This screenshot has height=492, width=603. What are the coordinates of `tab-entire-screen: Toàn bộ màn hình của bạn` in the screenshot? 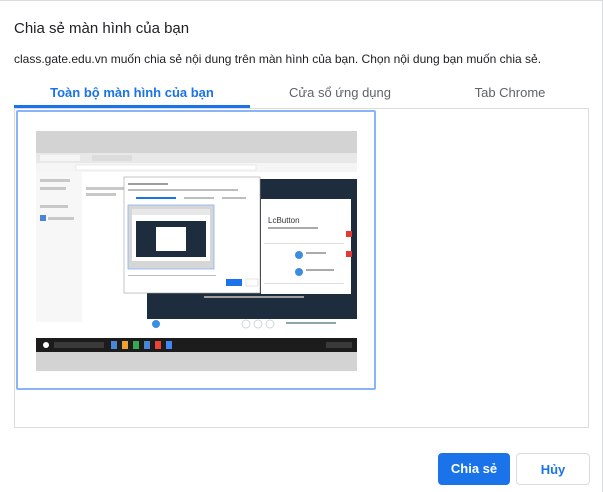 It's located at (132, 94).